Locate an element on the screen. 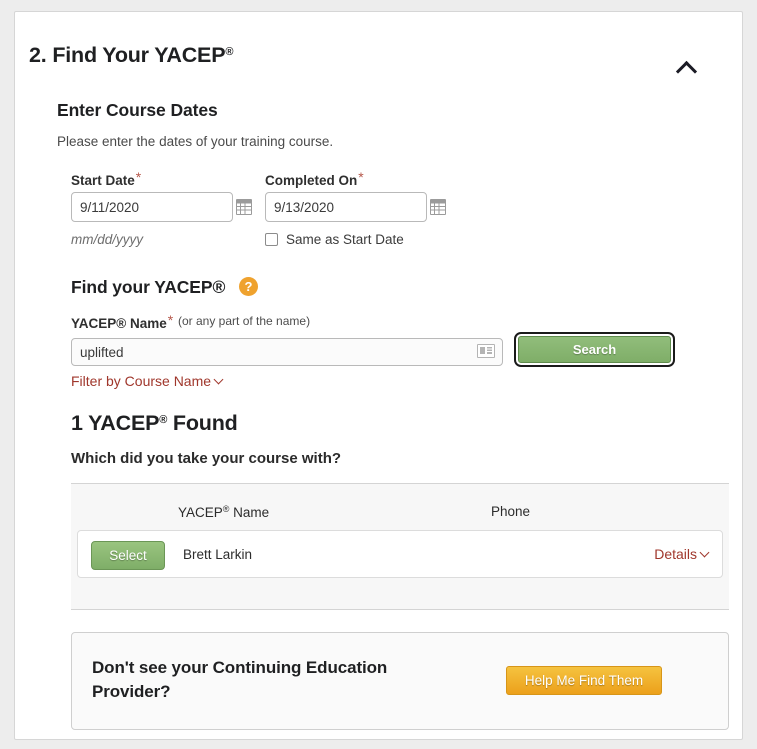 The height and width of the screenshot is (749, 757). start-date-label: Start Date* is located at coordinates (106, 178).